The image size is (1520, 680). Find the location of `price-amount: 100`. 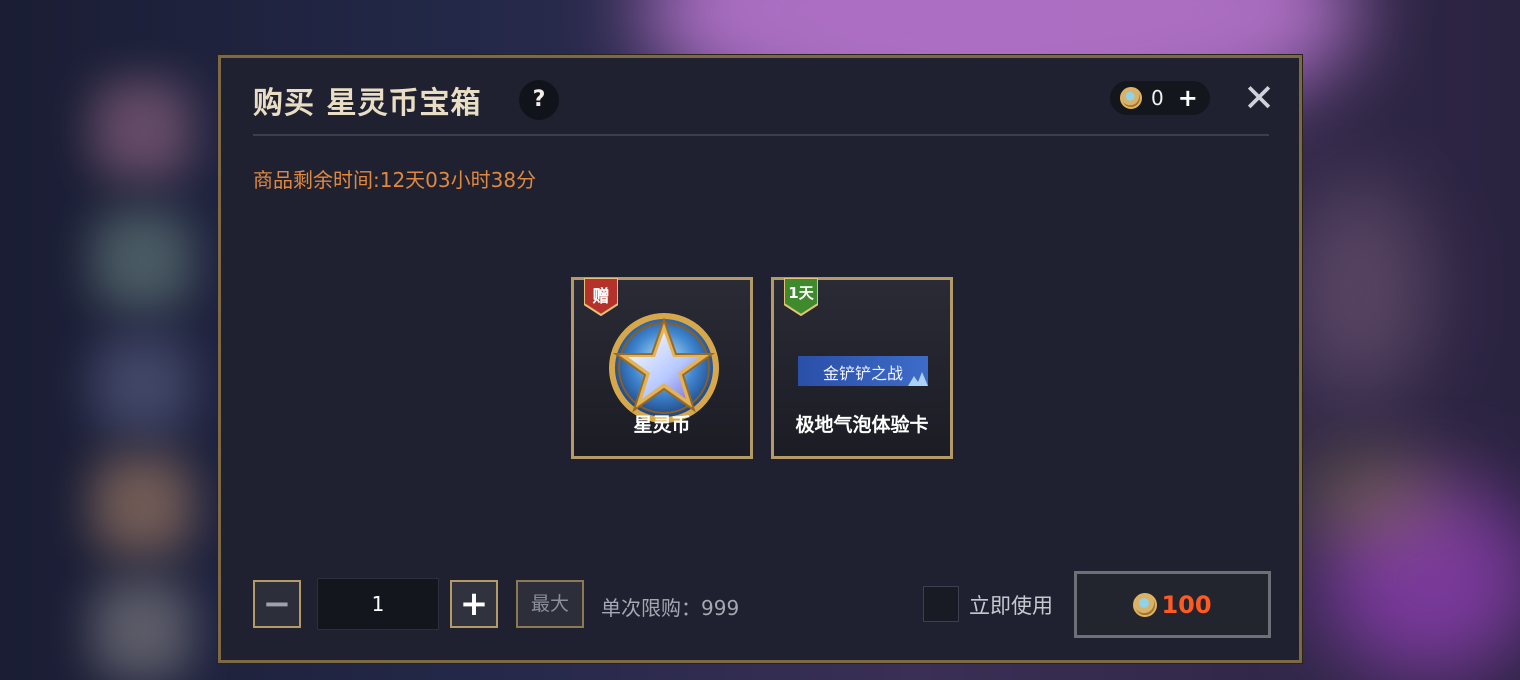

price-amount: 100 is located at coordinates (1186, 604).